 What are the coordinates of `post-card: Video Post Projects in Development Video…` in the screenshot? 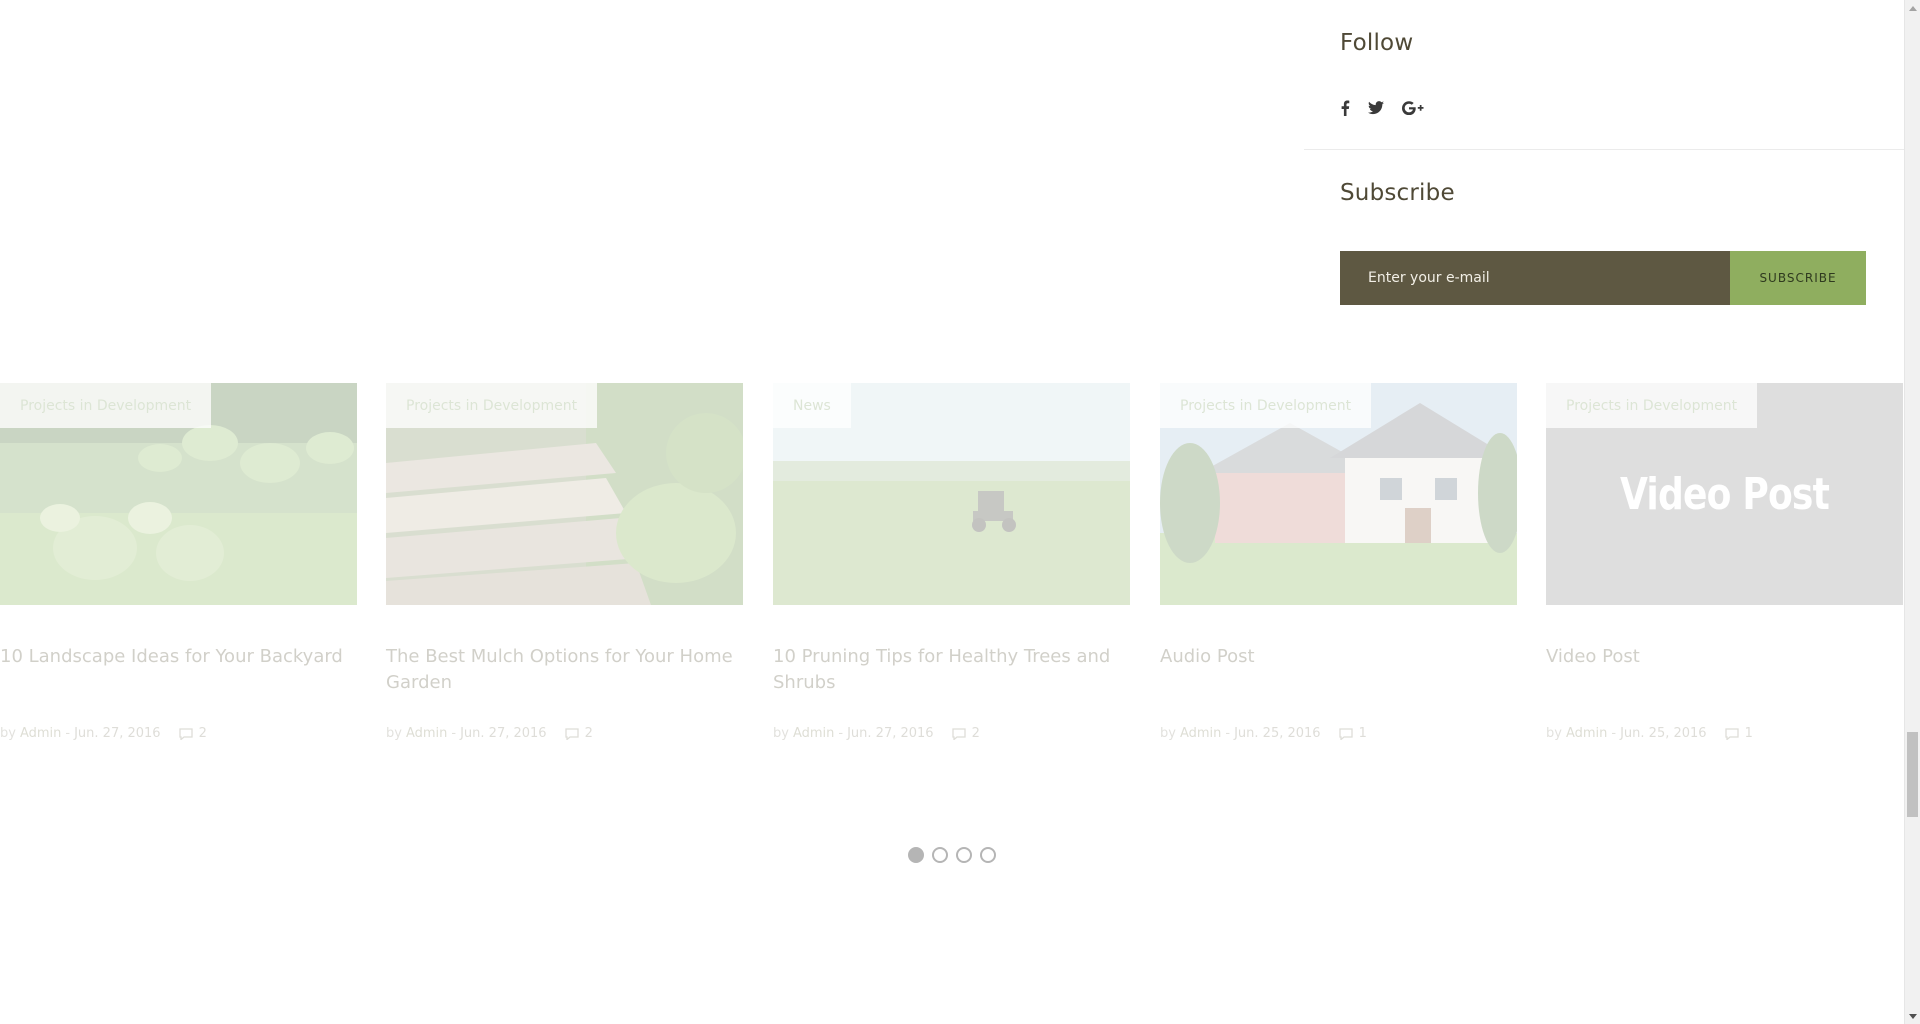 It's located at (1724, 562).